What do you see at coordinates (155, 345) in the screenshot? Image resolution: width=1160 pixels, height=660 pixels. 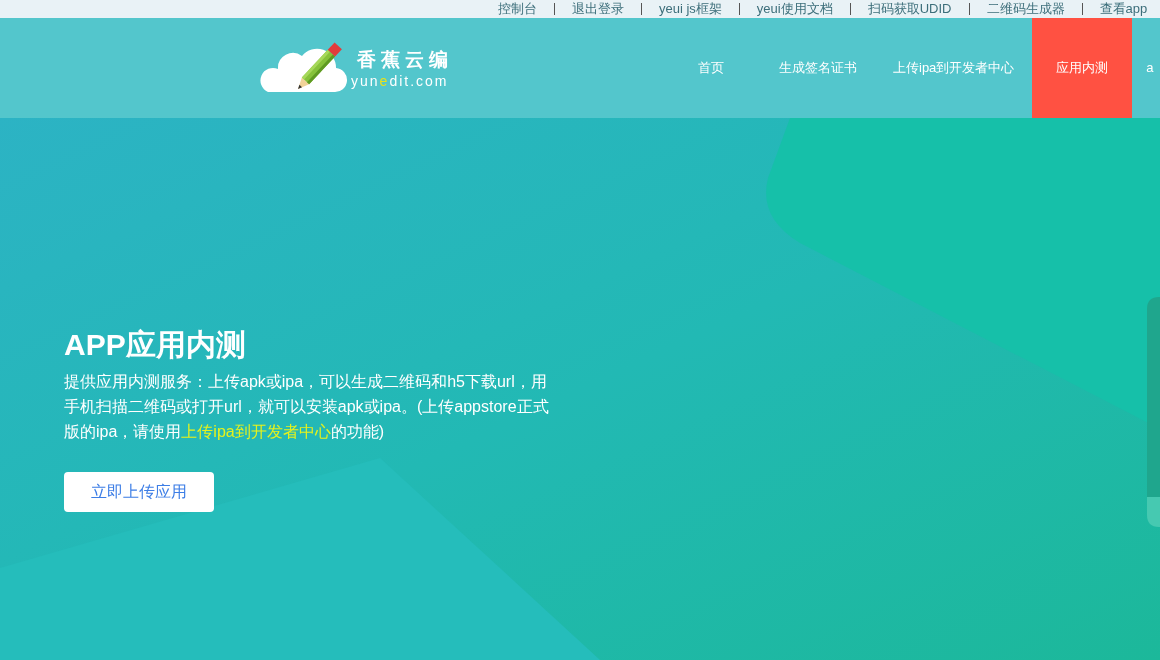 I see `hero-title: APP应用内测` at bounding box center [155, 345].